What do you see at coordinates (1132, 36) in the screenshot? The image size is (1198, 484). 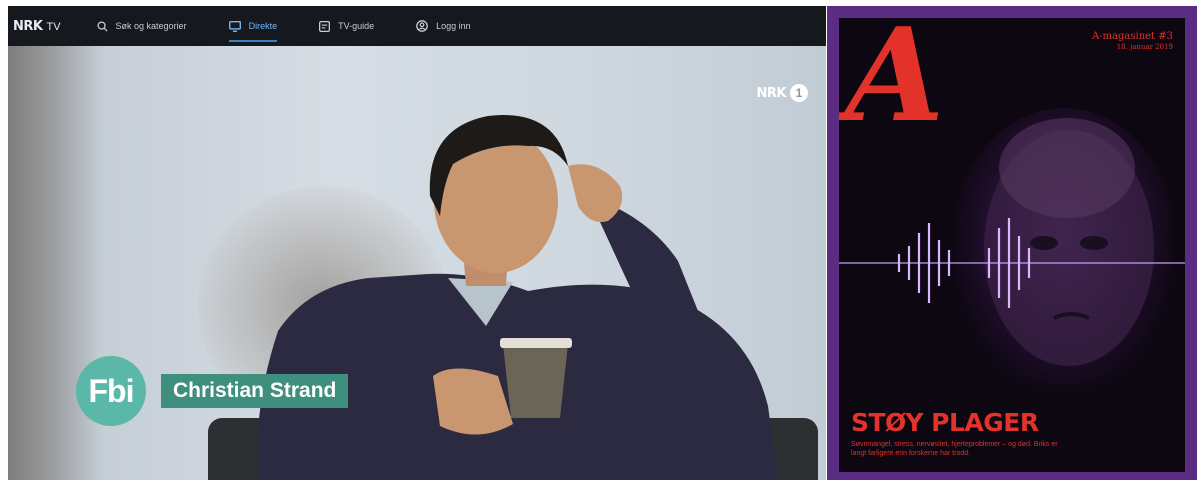 I see `issue-number: A-magasinet #3` at bounding box center [1132, 36].